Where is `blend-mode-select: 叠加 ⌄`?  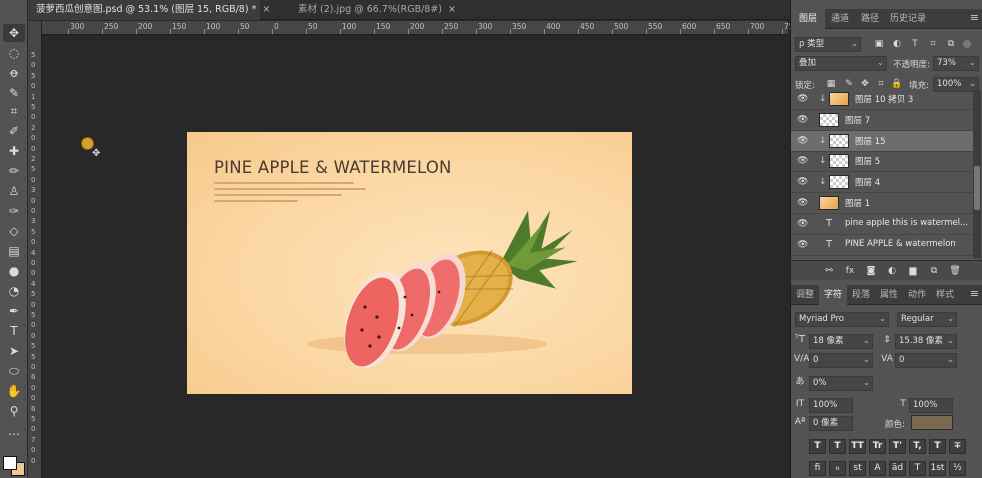 blend-mode-select: 叠加 ⌄ is located at coordinates (841, 63).